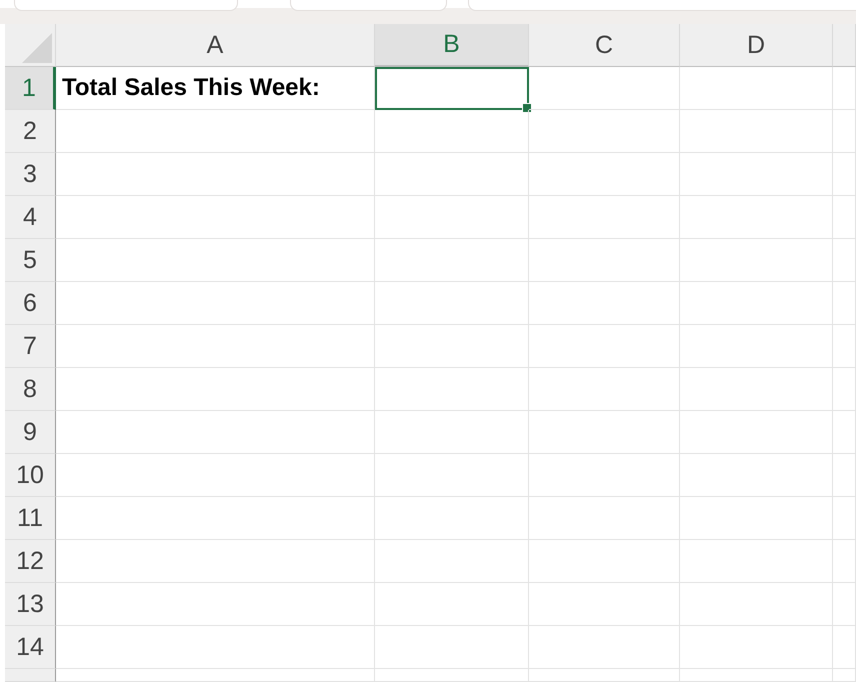 The height and width of the screenshot is (682, 856). Describe the element at coordinates (215, 45) in the screenshot. I see `column-header: A` at that location.